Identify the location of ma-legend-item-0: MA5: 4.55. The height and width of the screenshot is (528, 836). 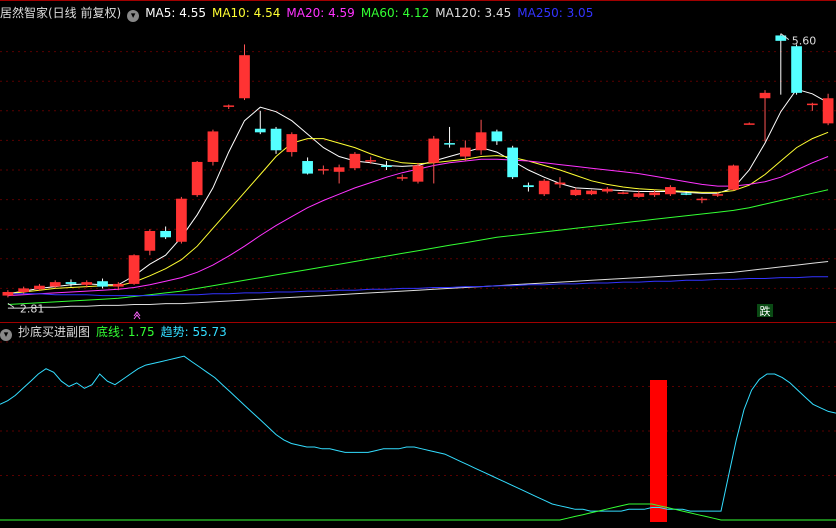
(175, 13).